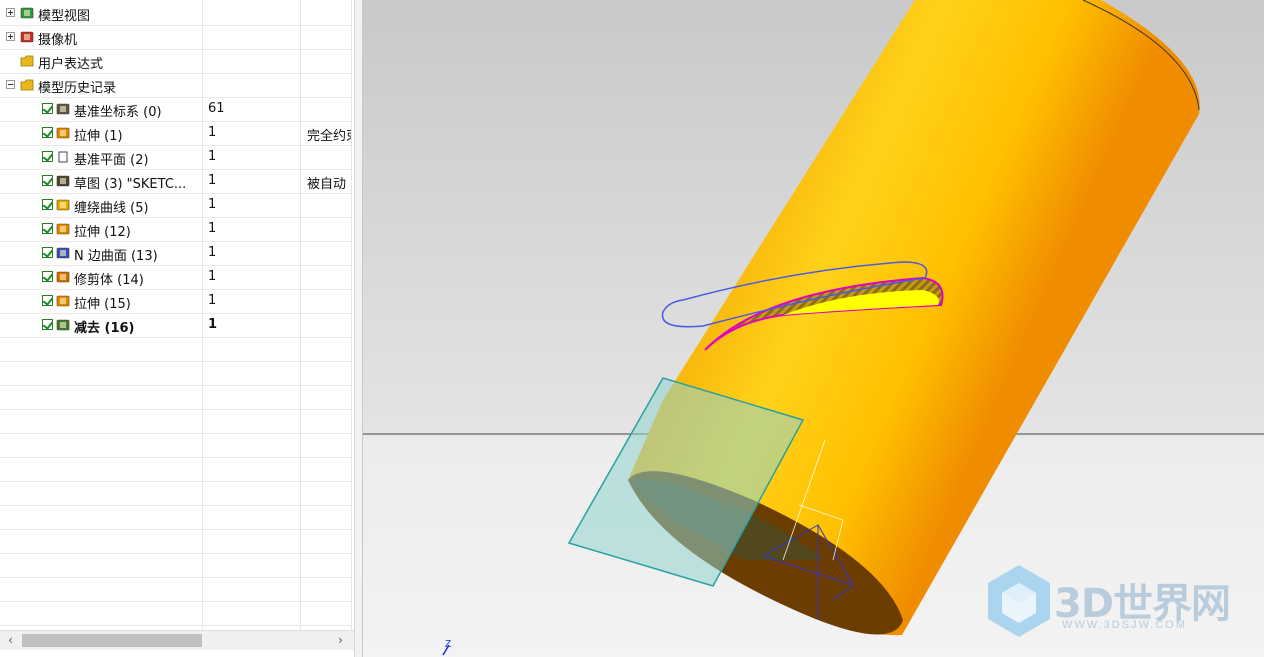 This screenshot has width=1264, height=657. What do you see at coordinates (63, 157) in the screenshot?
I see `datum-plane-icon` at bounding box center [63, 157].